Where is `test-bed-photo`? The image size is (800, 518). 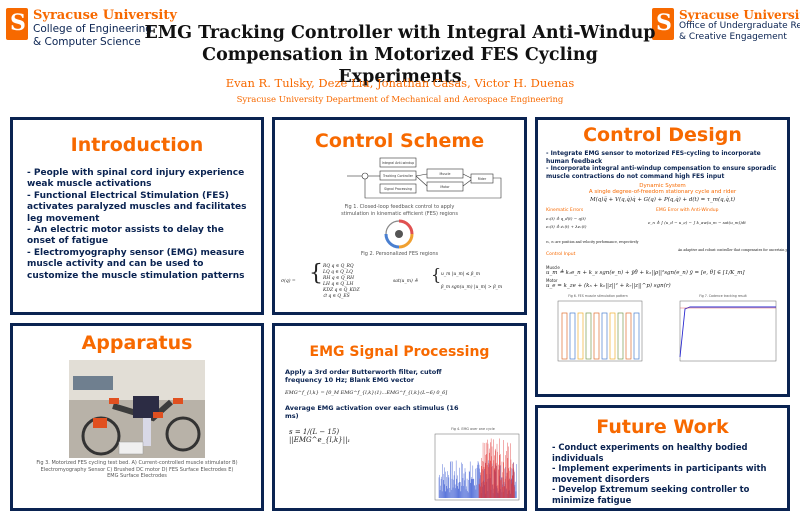 test-bed-photo is located at coordinates (137, 409).